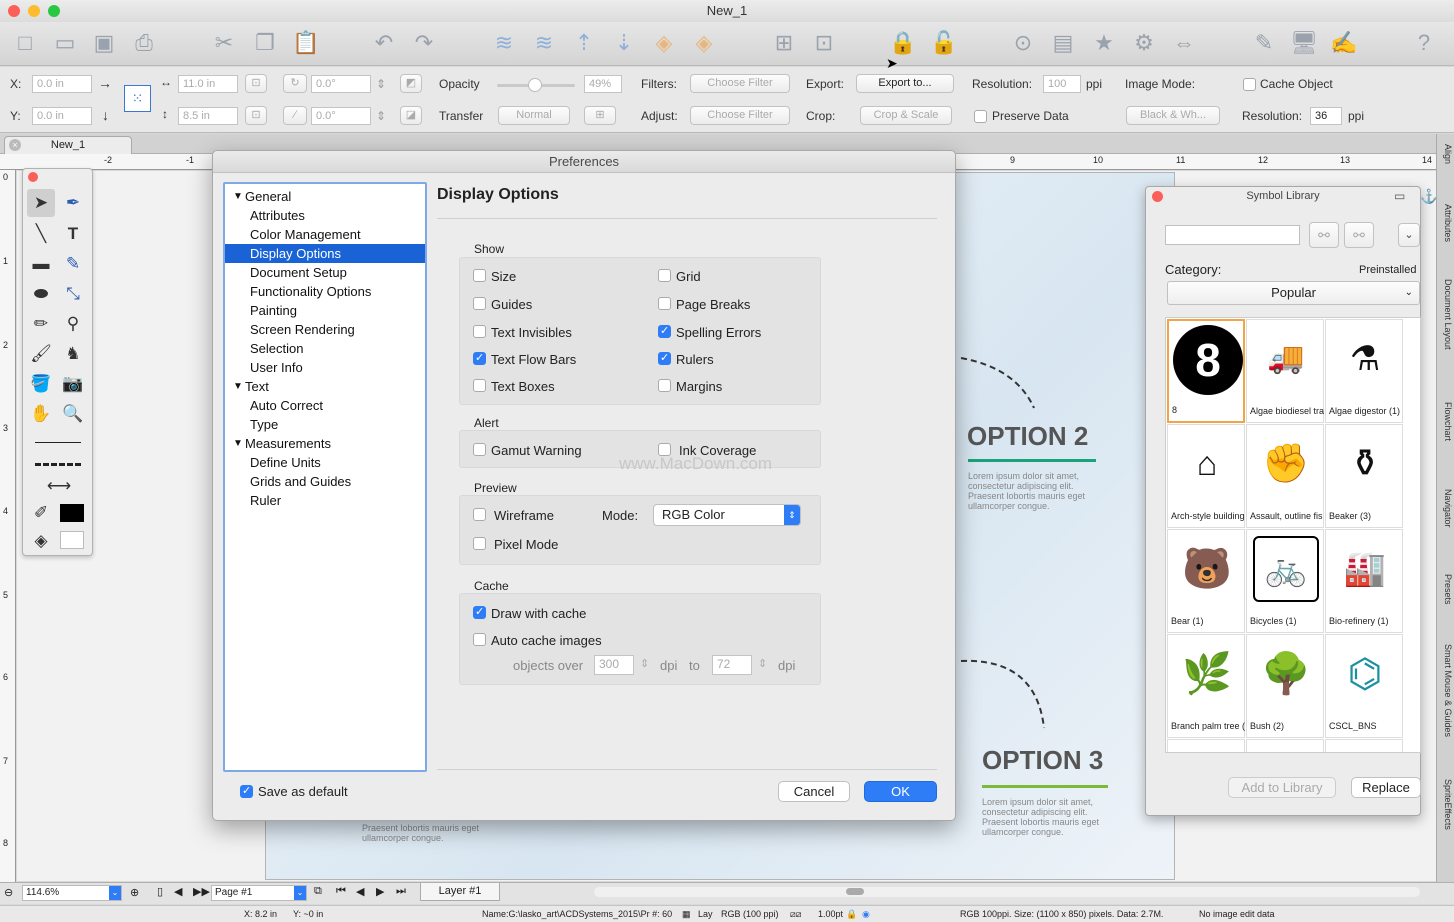  What do you see at coordinates (325, 272) in the screenshot?
I see `tree-item-document-setup: Document Setup` at bounding box center [325, 272].